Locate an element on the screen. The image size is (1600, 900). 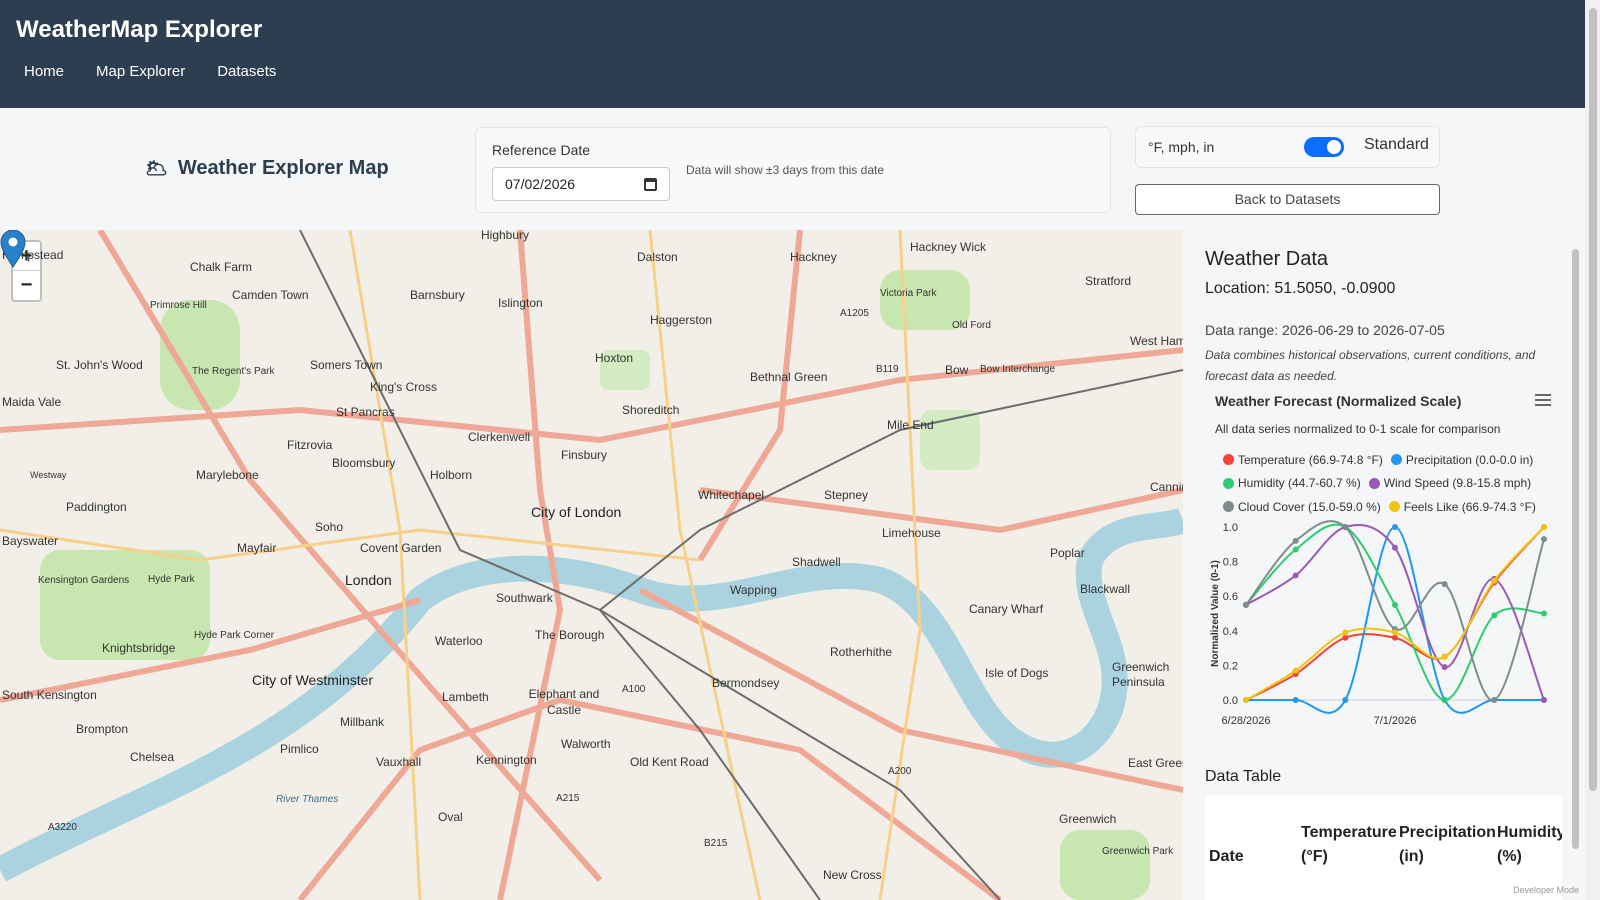
map-label: Paddington is located at coordinates (96, 507).